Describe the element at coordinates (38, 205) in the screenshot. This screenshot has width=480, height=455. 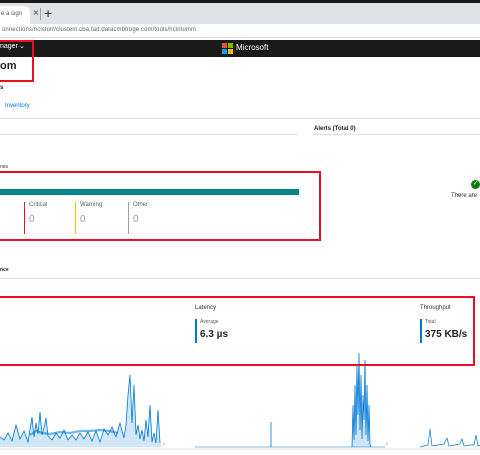
I see `stat-label: Critical` at that location.